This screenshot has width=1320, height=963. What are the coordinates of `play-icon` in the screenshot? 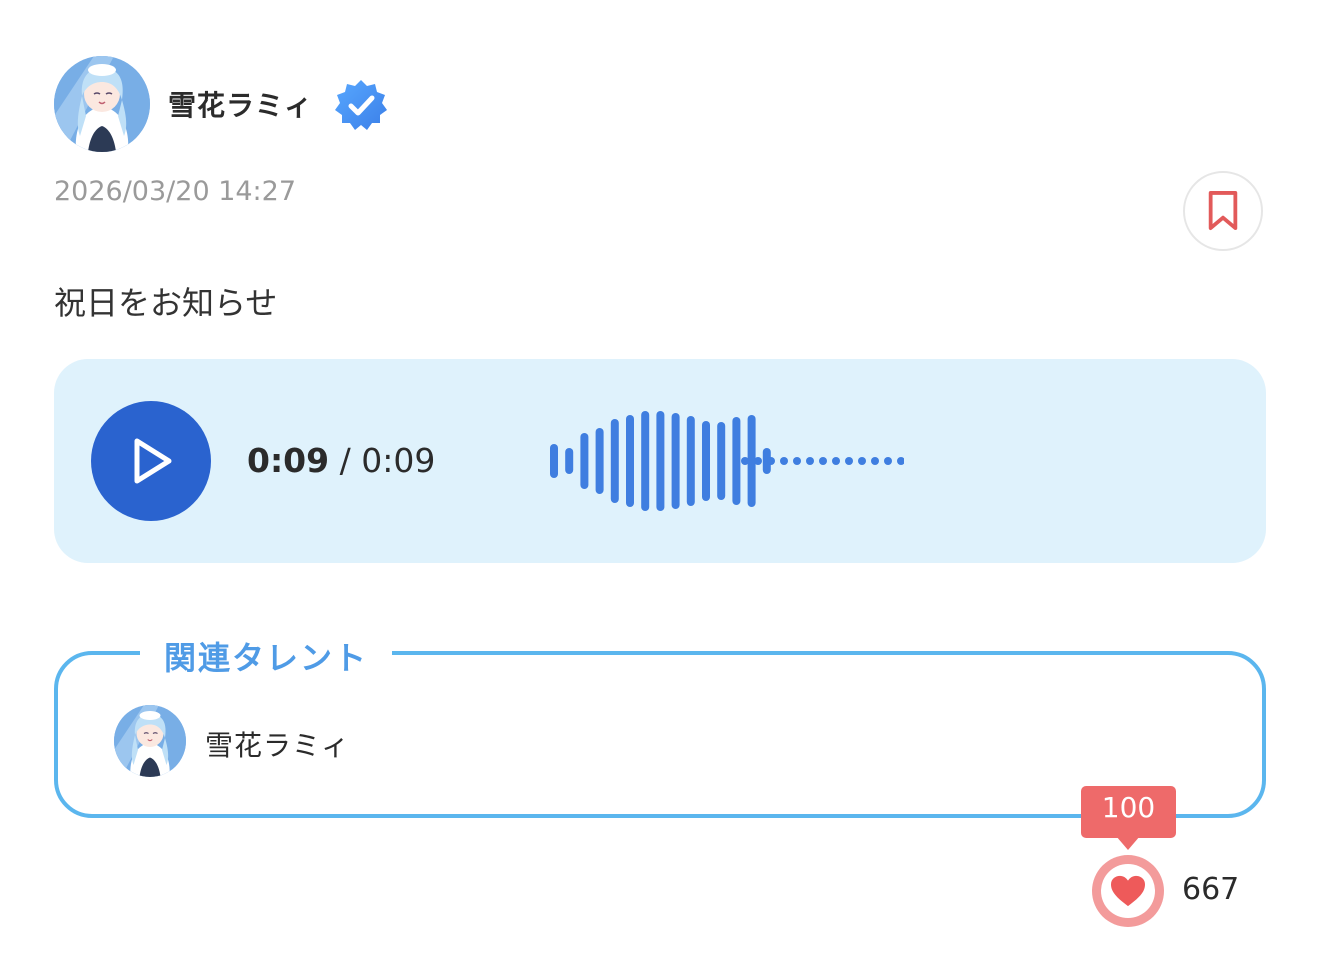 It's located at (153, 461).